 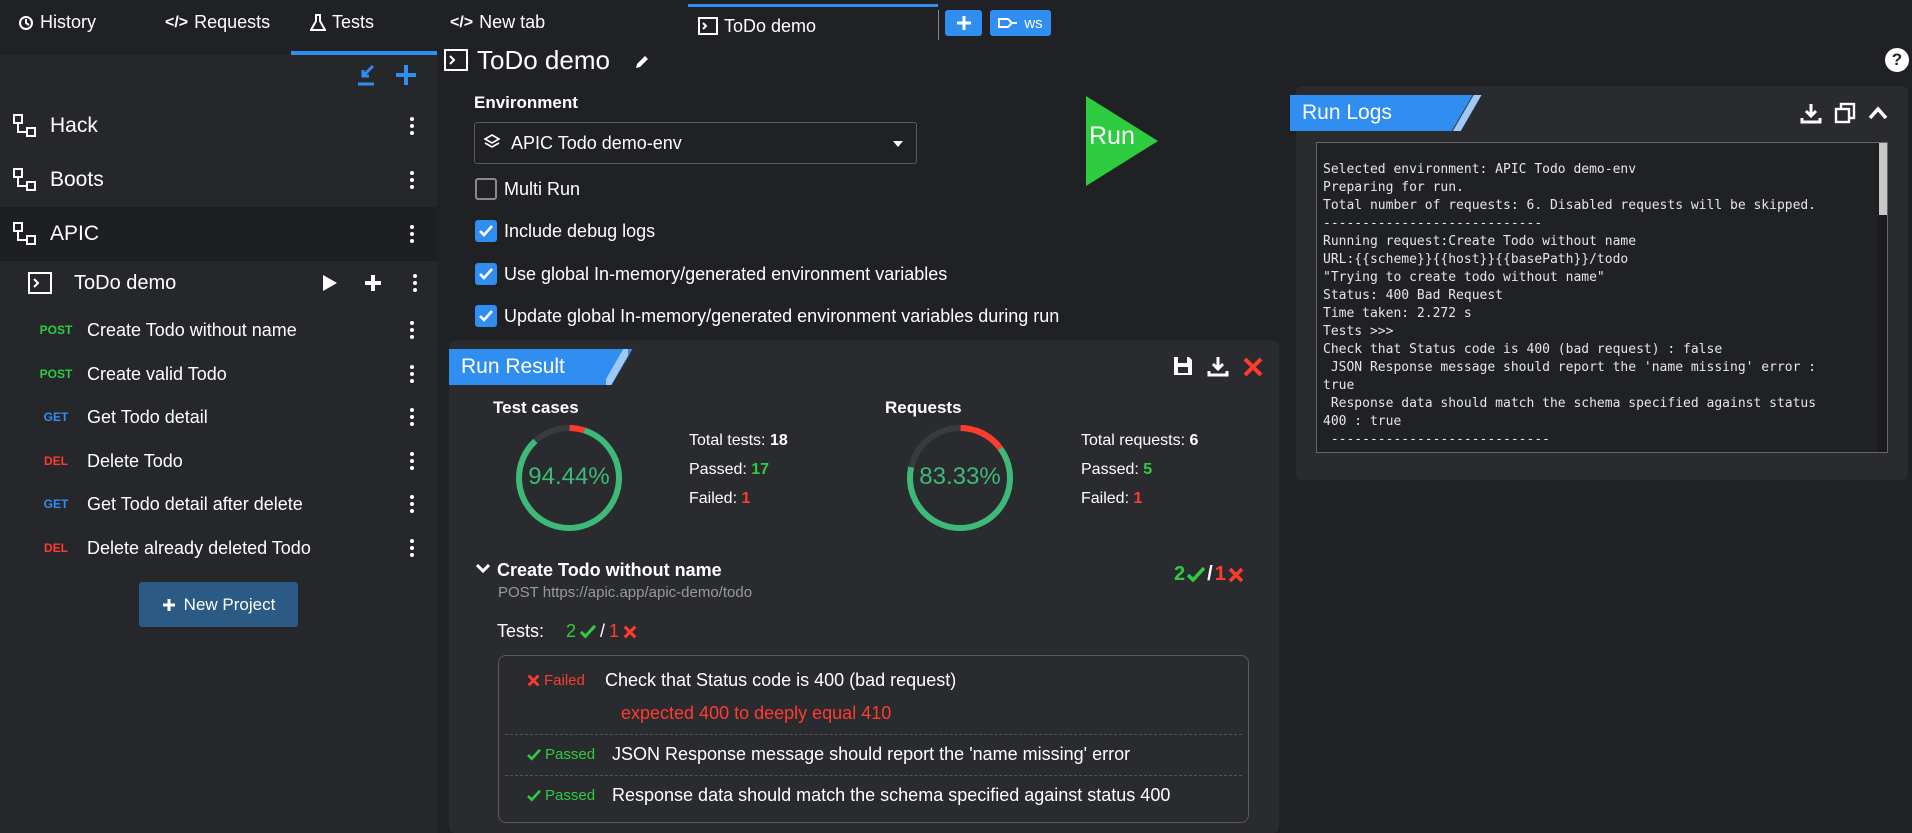 I want to click on log-line: ----------------------------, so click(x=1436, y=439).